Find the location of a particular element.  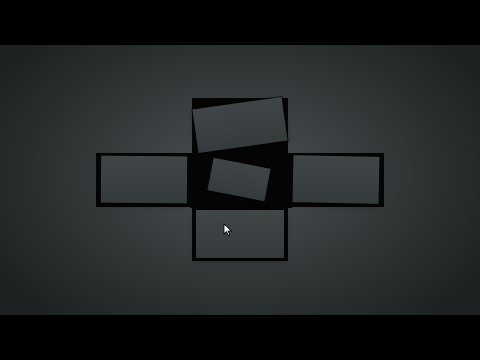

tile-bottom is located at coordinates (240, 234).